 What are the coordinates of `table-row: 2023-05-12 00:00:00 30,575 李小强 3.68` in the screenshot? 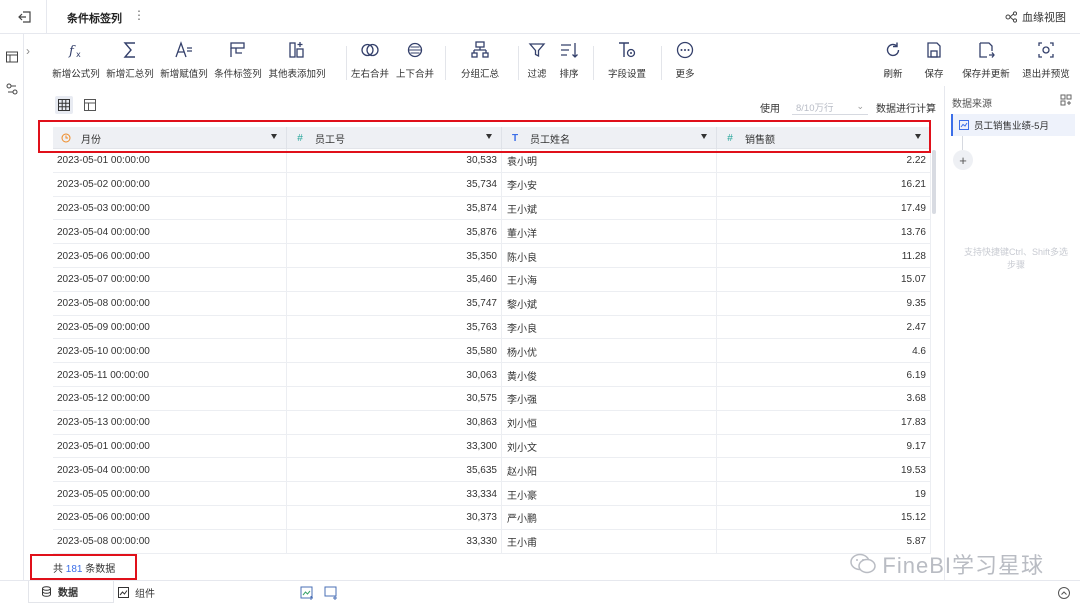 It's located at (492, 398).